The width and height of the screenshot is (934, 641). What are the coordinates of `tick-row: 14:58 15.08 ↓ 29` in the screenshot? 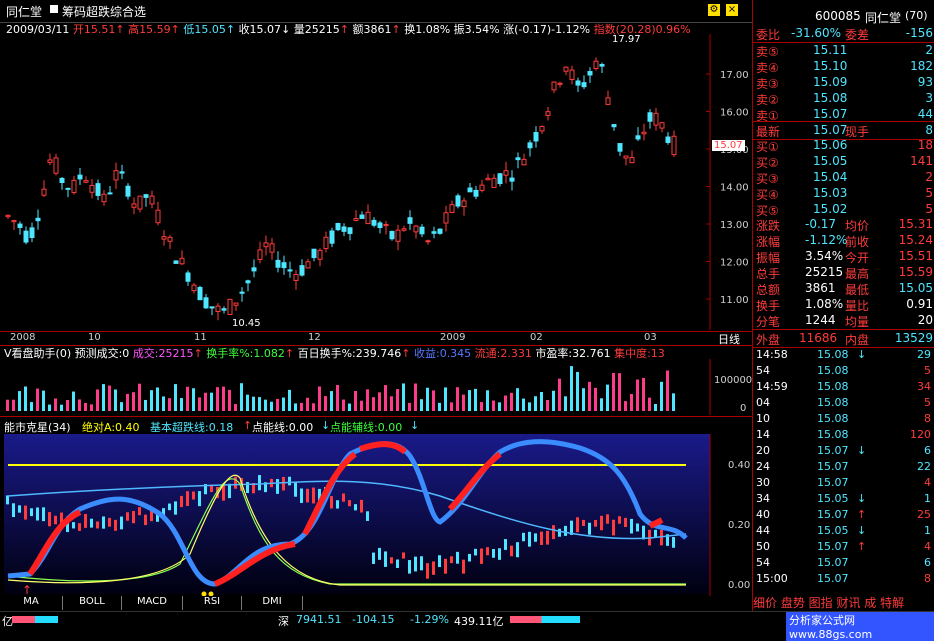 It's located at (843, 355).